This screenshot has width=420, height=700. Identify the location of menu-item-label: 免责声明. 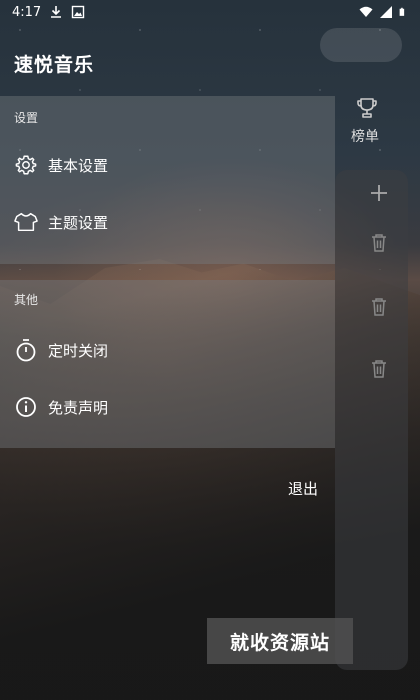
(78, 407).